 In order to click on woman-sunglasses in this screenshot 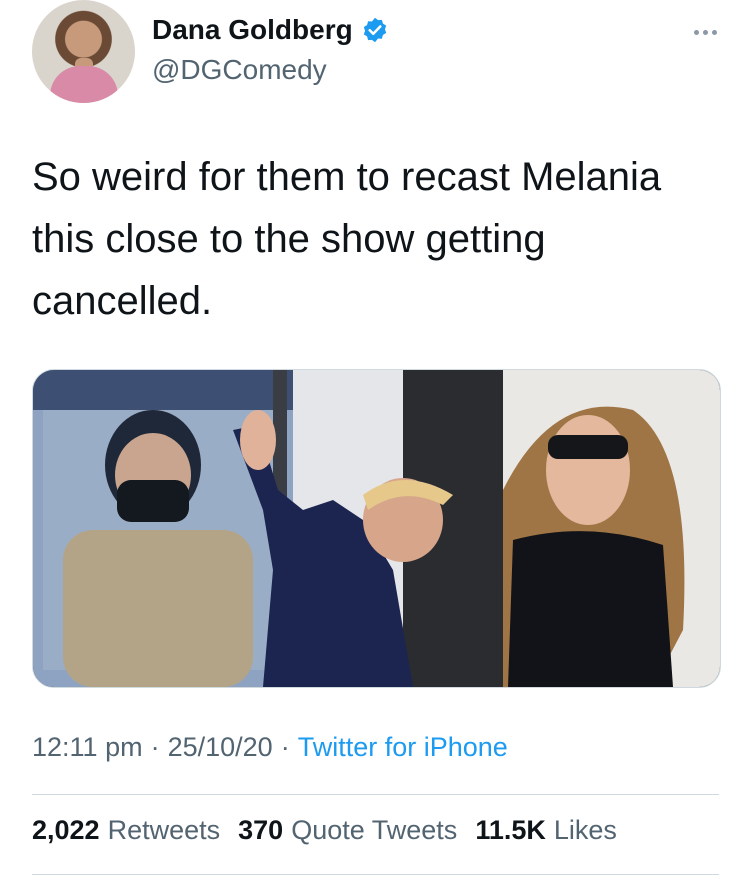, I will do `click(588, 447)`.